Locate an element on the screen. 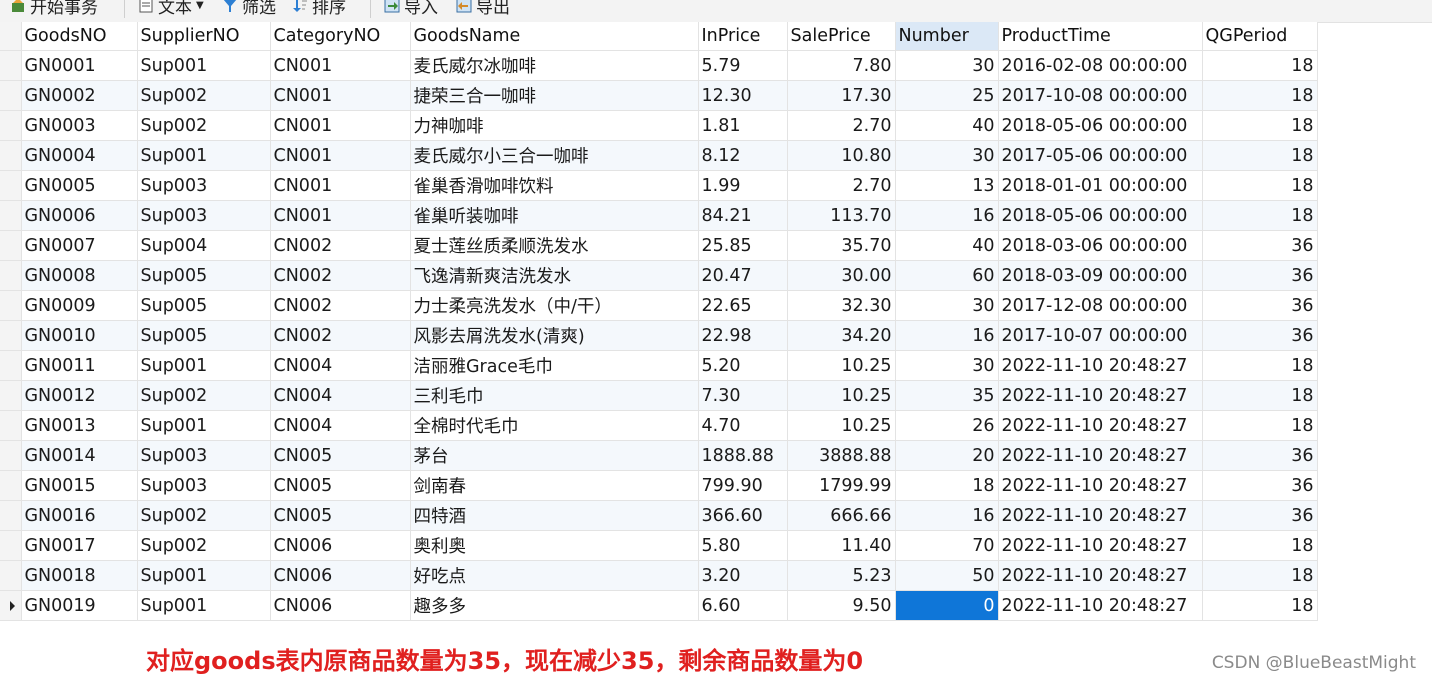 The width and height of the screenshot is (1432, 684). table-cell: 三利毛巾 is located at coordinates (554, 395).